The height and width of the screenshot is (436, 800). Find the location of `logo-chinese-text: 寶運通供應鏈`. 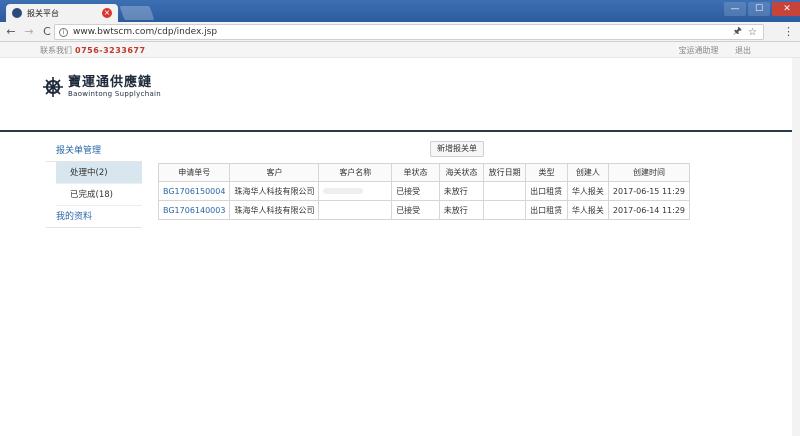

logo-chinese-text: 寶運通供應鏈 is located at coordinates (110, 82).